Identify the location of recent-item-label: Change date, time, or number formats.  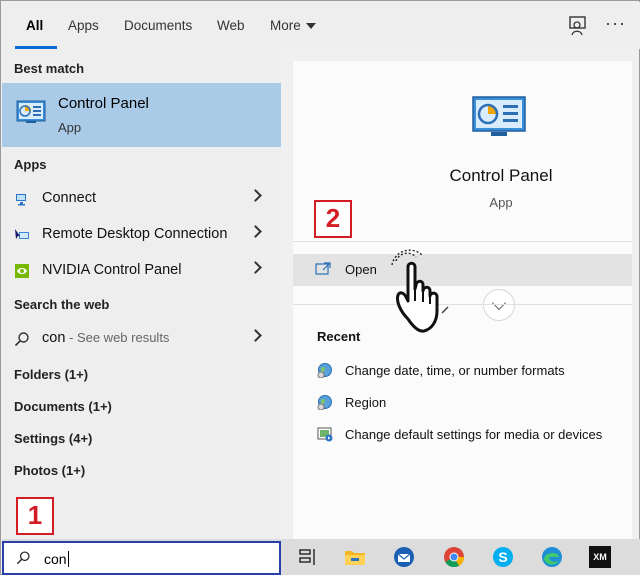
(455, 370).